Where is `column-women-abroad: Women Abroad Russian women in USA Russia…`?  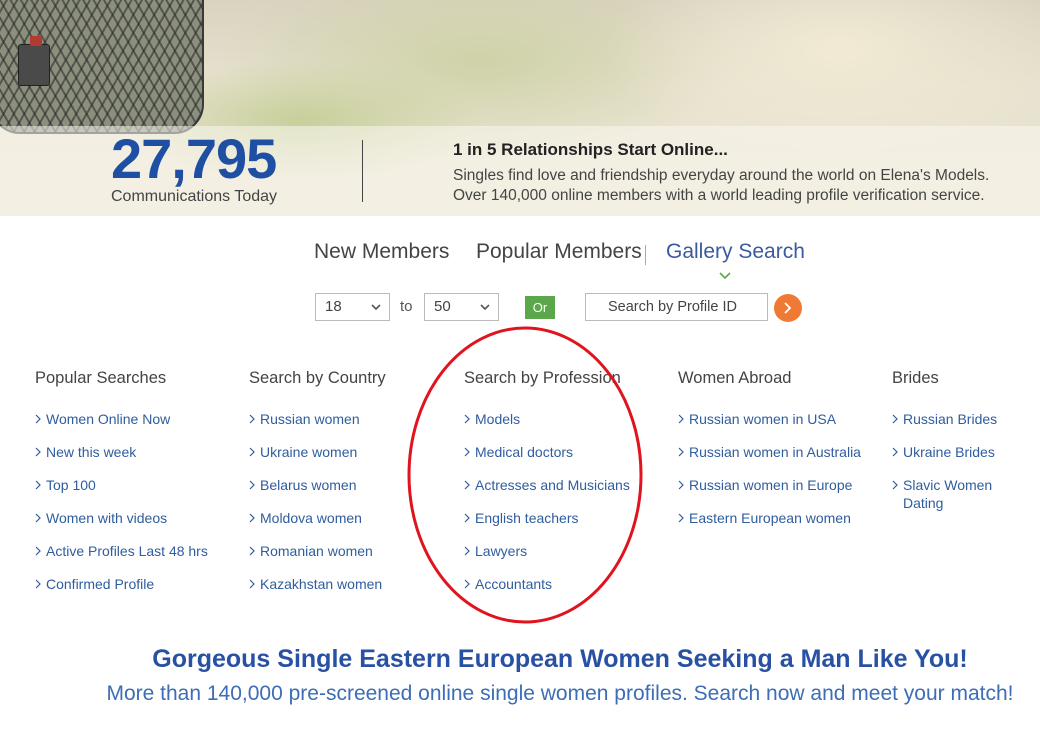
column-women-abroad: Women Abroad Russian women in USA Russia… is located at coordinates (783, 455).